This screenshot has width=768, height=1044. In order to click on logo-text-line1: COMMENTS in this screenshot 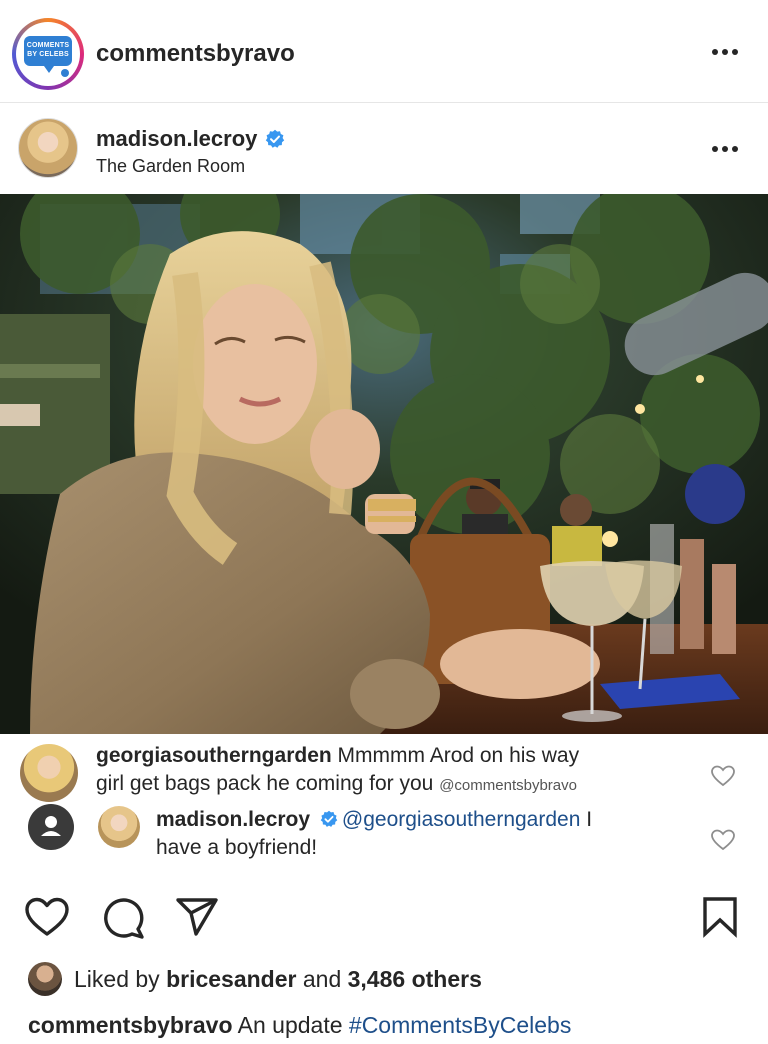, I will do `click(48, 45)`.